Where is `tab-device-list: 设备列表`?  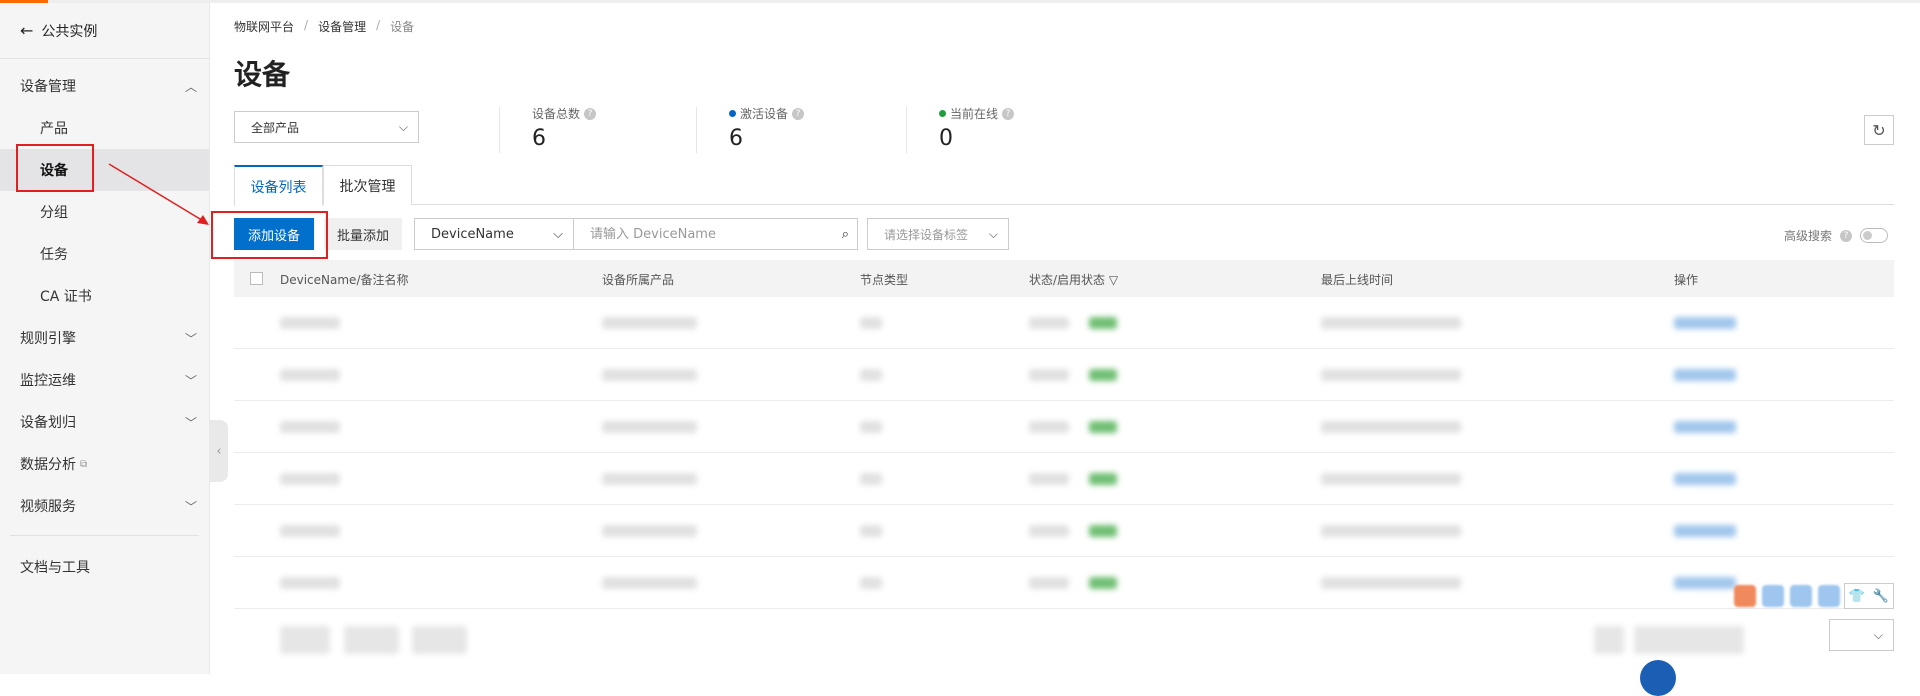
tab-device-list: 设备列表 is located at coordinates (278, 185).